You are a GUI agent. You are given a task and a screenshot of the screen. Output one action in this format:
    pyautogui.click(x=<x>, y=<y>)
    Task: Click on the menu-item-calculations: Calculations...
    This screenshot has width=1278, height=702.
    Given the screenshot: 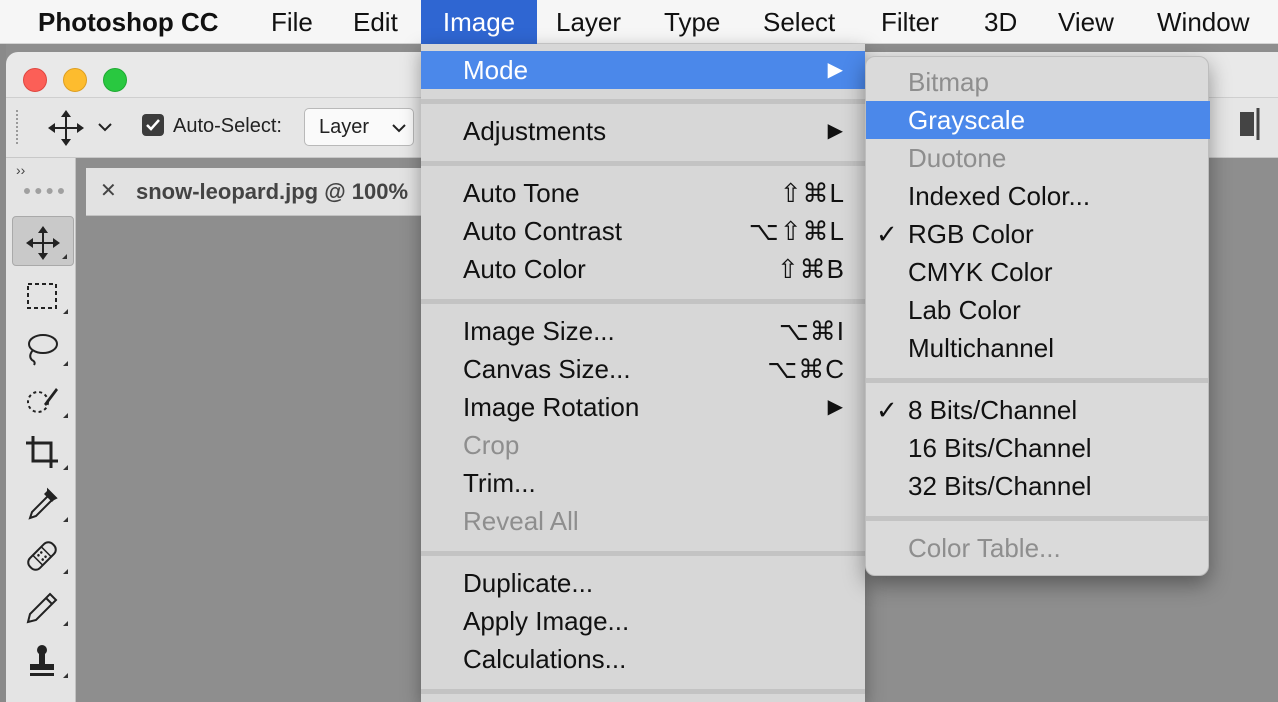 What is the action you would take?
    pyautogui.click(x=643, y=659)
    